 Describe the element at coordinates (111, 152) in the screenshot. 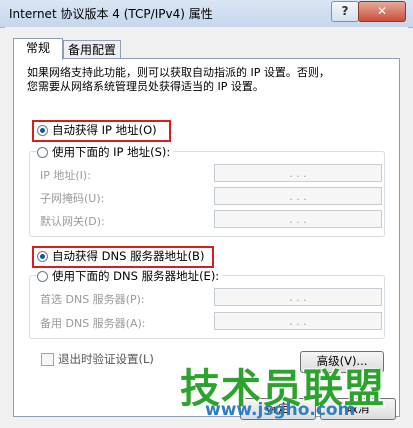

I see `manual-ip-label: 使用下面的 IP 地址(S):` at that location.